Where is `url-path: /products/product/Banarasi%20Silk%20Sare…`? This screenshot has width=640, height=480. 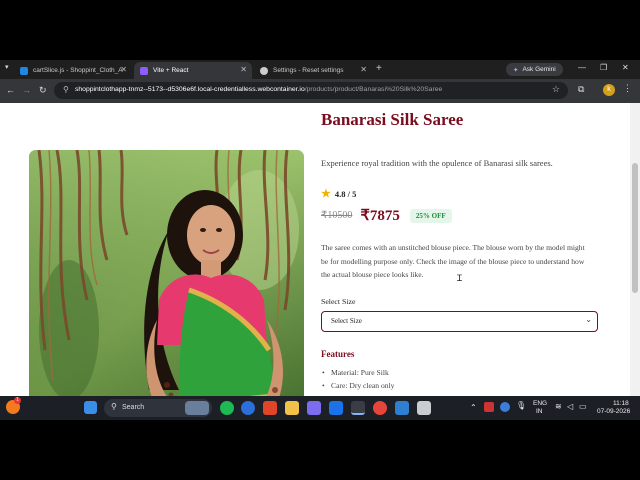 url-path: /products/product/Banarasi%20Silk%20Sare… is located at coordinates (373, 89).